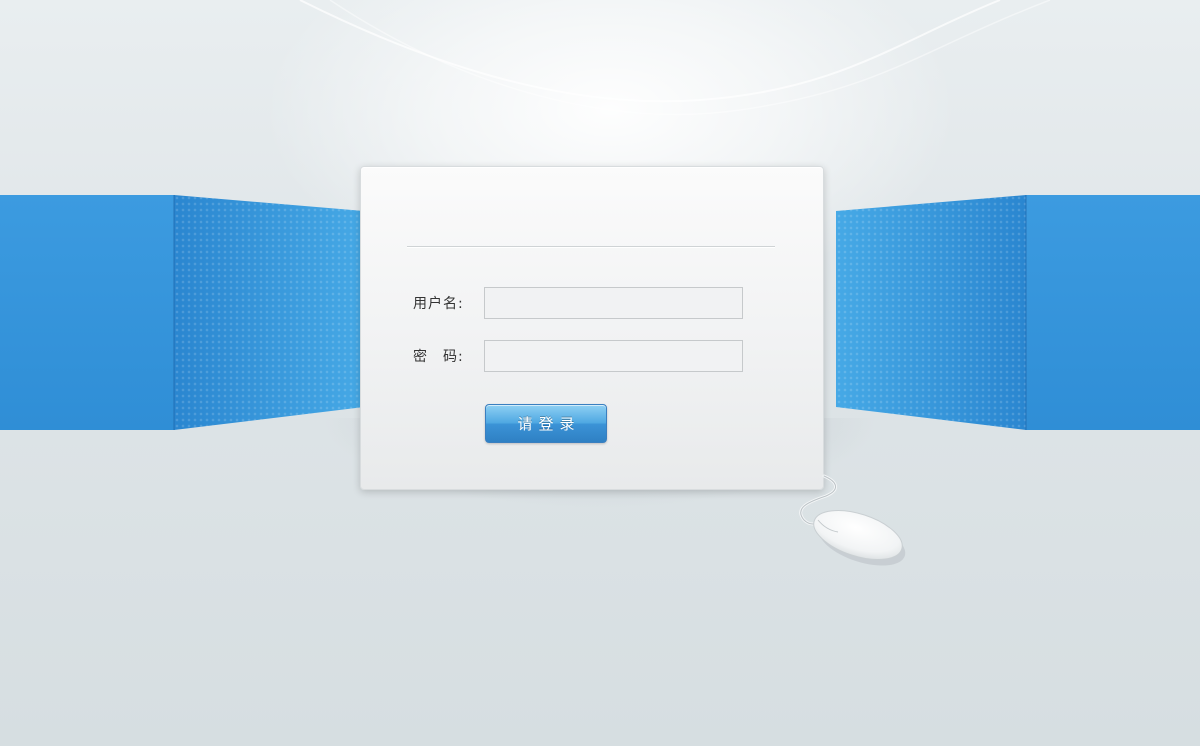 The height and width of the screenshot is (746, 1200). I want to click on panel-divider, so click(591, 246).